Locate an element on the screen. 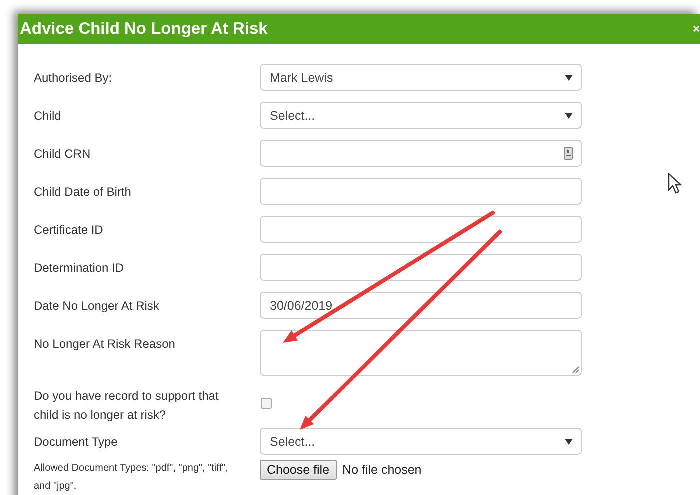  field-label: Date No Longer At Risk is located at coordinates (97, 306).